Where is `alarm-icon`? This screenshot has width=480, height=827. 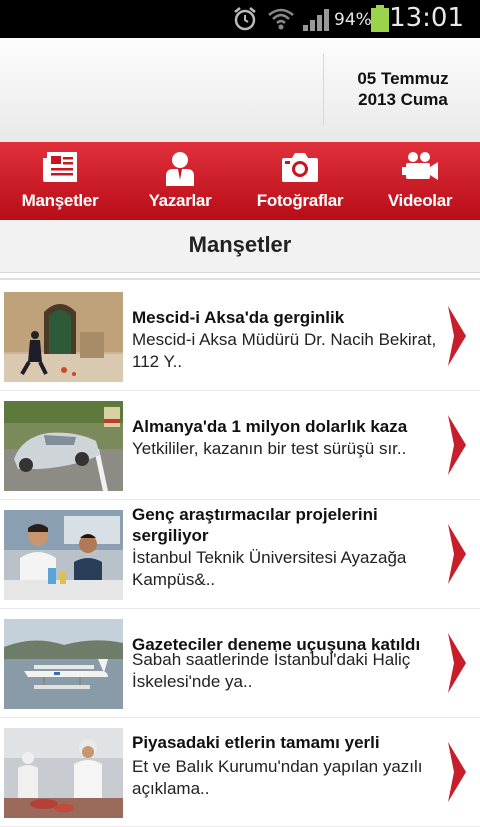
alarm-icon is located at coordinates (245, 19).